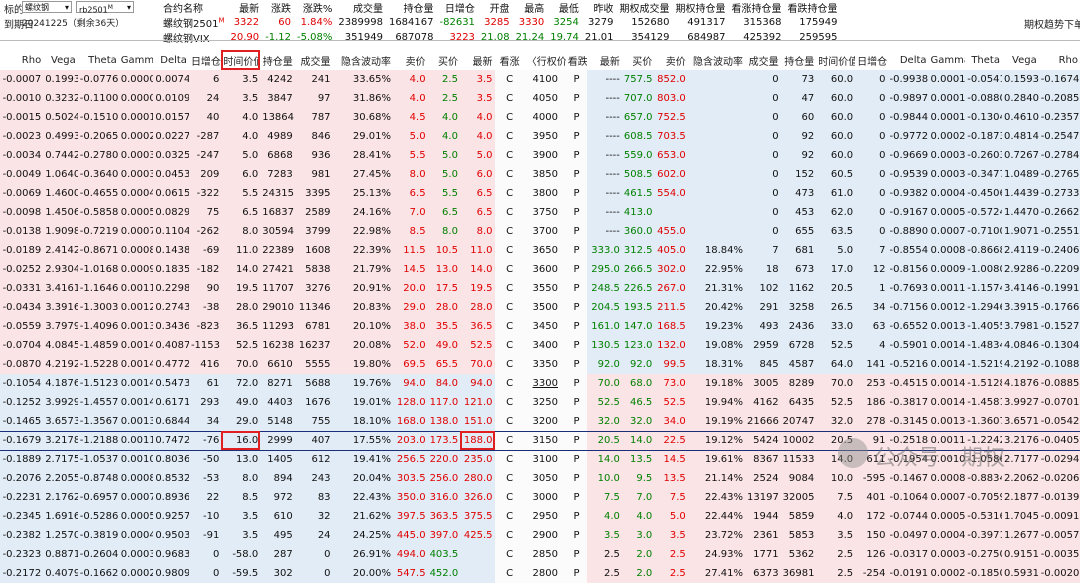 Image resolution: width=1080 pixels, height=583 pixels. What do you see at coordinates (947, 60) in the screenshot?
I see `column-header: Gamma` at bounding box center [947, 60].